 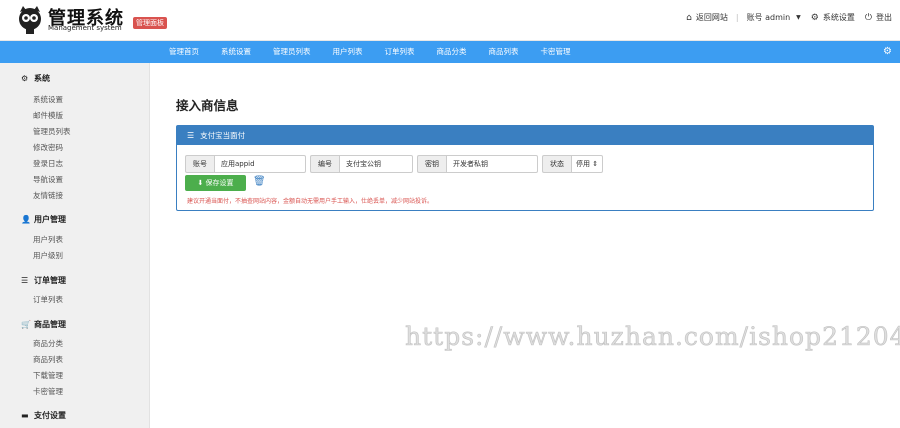 I want to click on nav-admin-list: 管理员列表, so click(x=292, y=52).